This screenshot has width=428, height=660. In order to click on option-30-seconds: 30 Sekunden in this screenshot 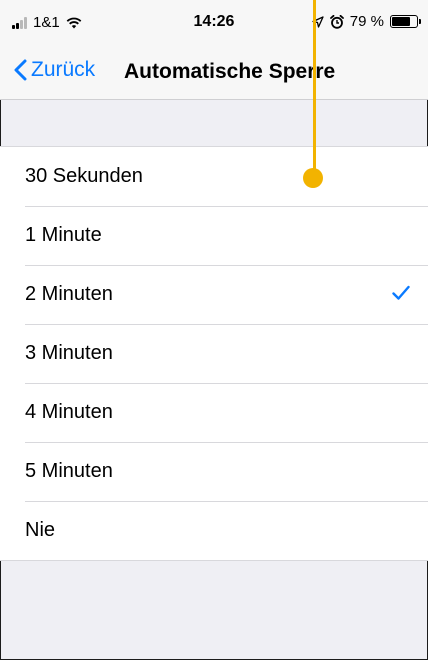, I will do `click(214, 176)`.